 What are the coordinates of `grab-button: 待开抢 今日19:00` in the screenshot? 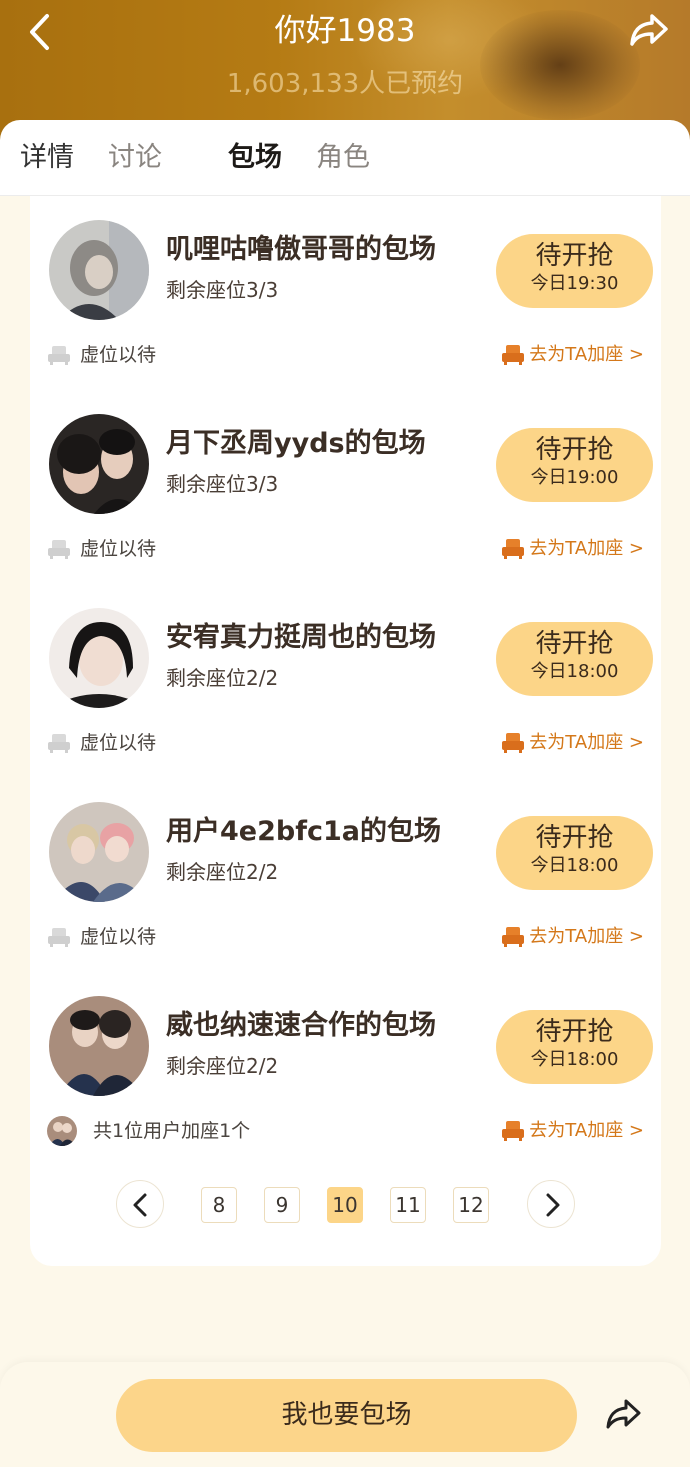 It's located at (574, 465).